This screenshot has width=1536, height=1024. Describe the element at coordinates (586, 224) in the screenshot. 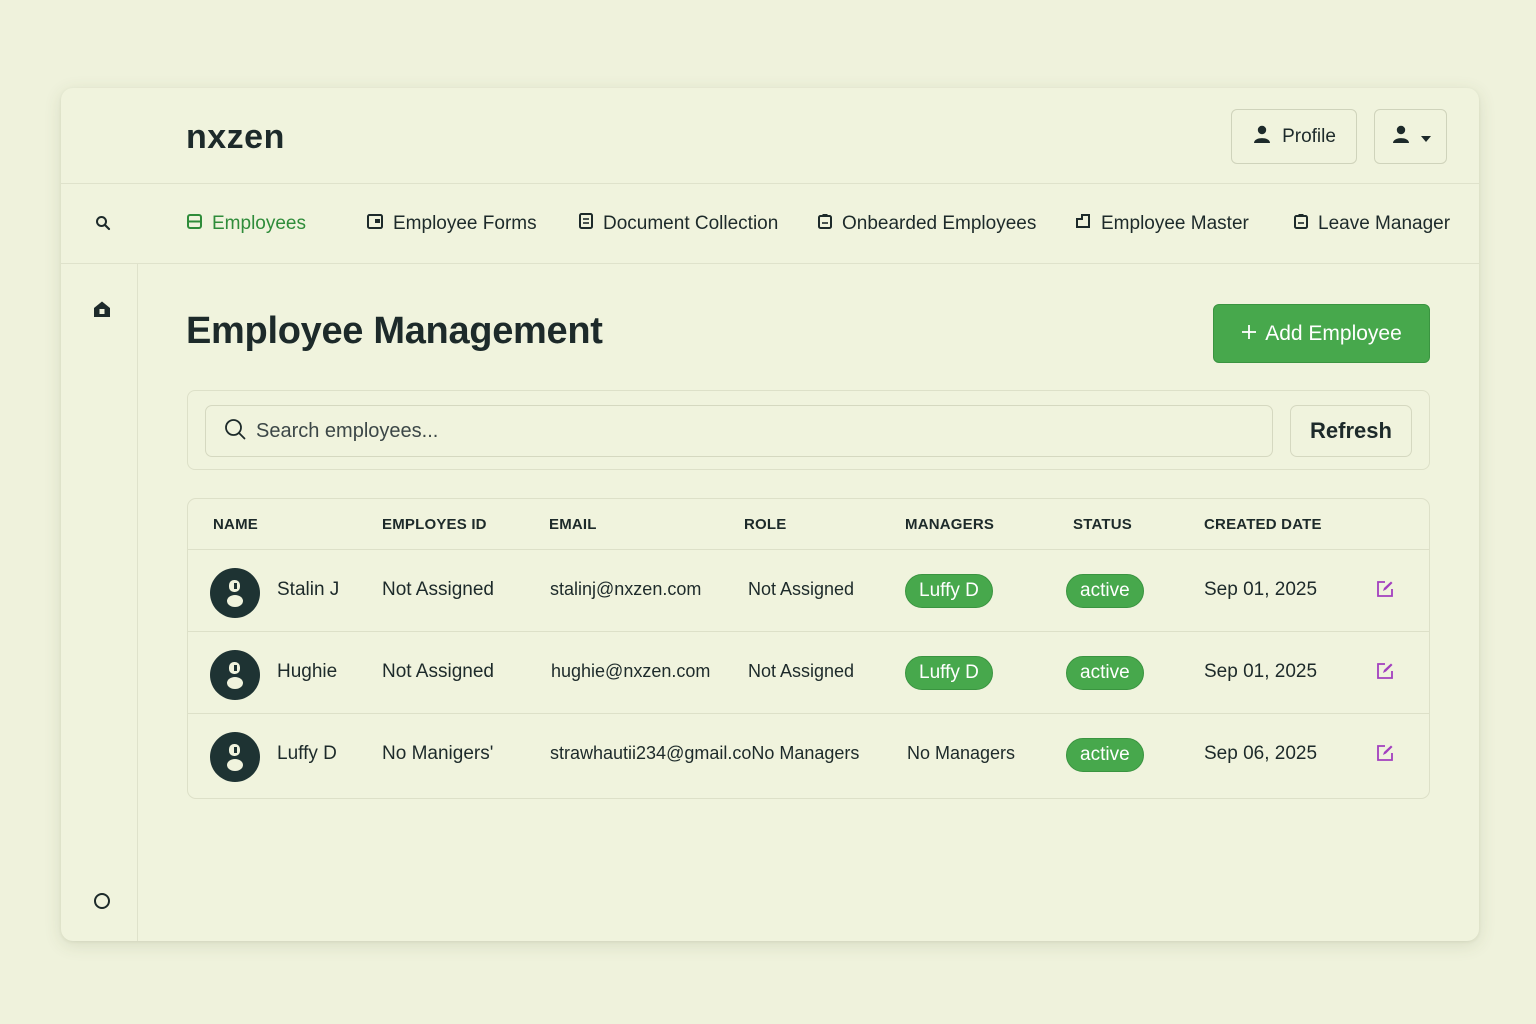

I see `document-icon` at that location.